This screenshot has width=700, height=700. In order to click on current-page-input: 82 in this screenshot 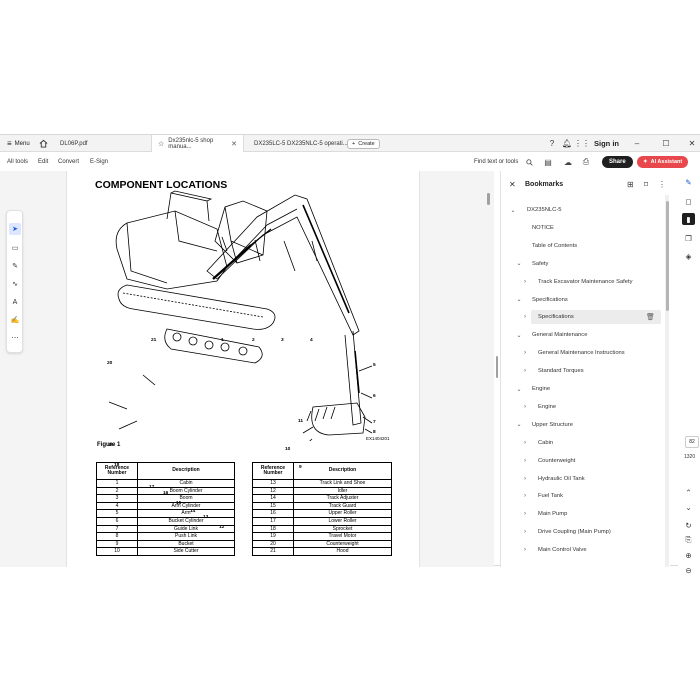, I will do `click(692, 442)`.